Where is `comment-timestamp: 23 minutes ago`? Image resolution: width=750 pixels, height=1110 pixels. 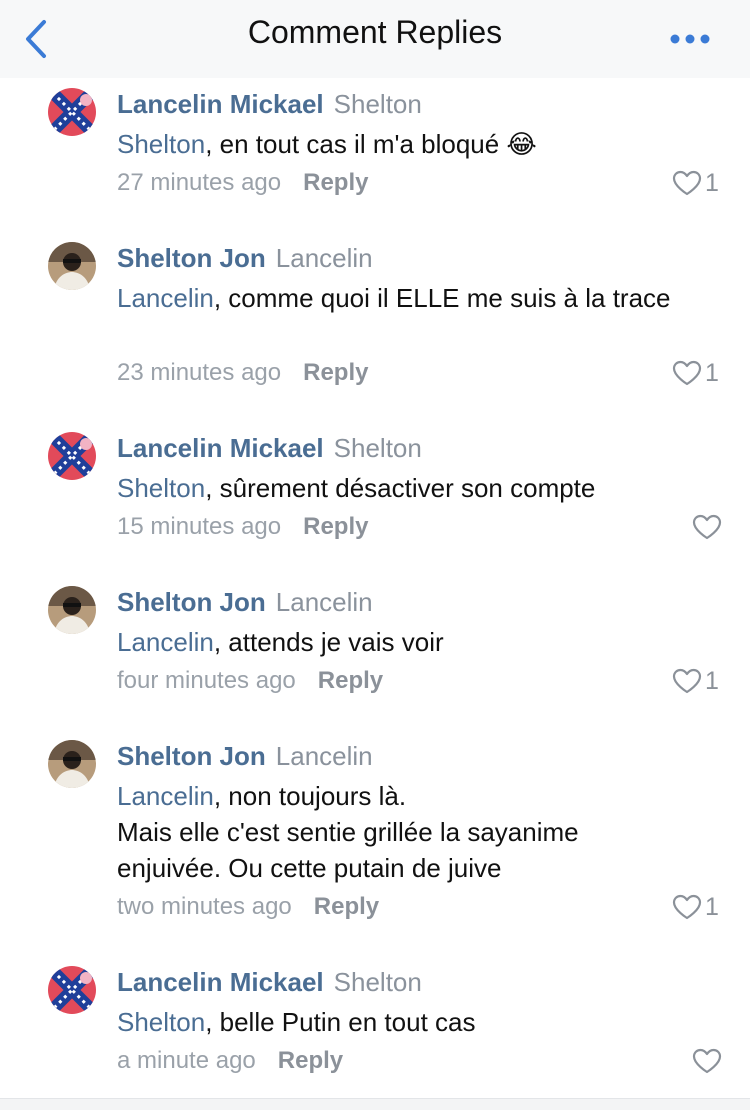 comment-timestamp: 23 minutes ago is located at coordinates (199, 372).